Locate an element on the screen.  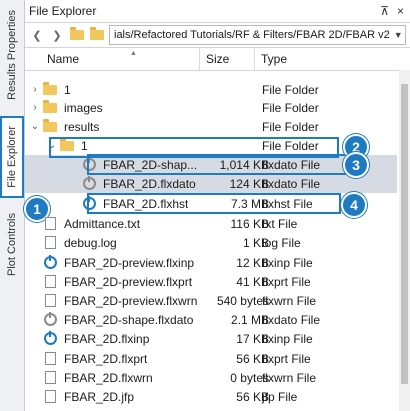
file-row: FBAR_2D.flxinp 17 KB flxinp File is located at coordinates (211, 338).